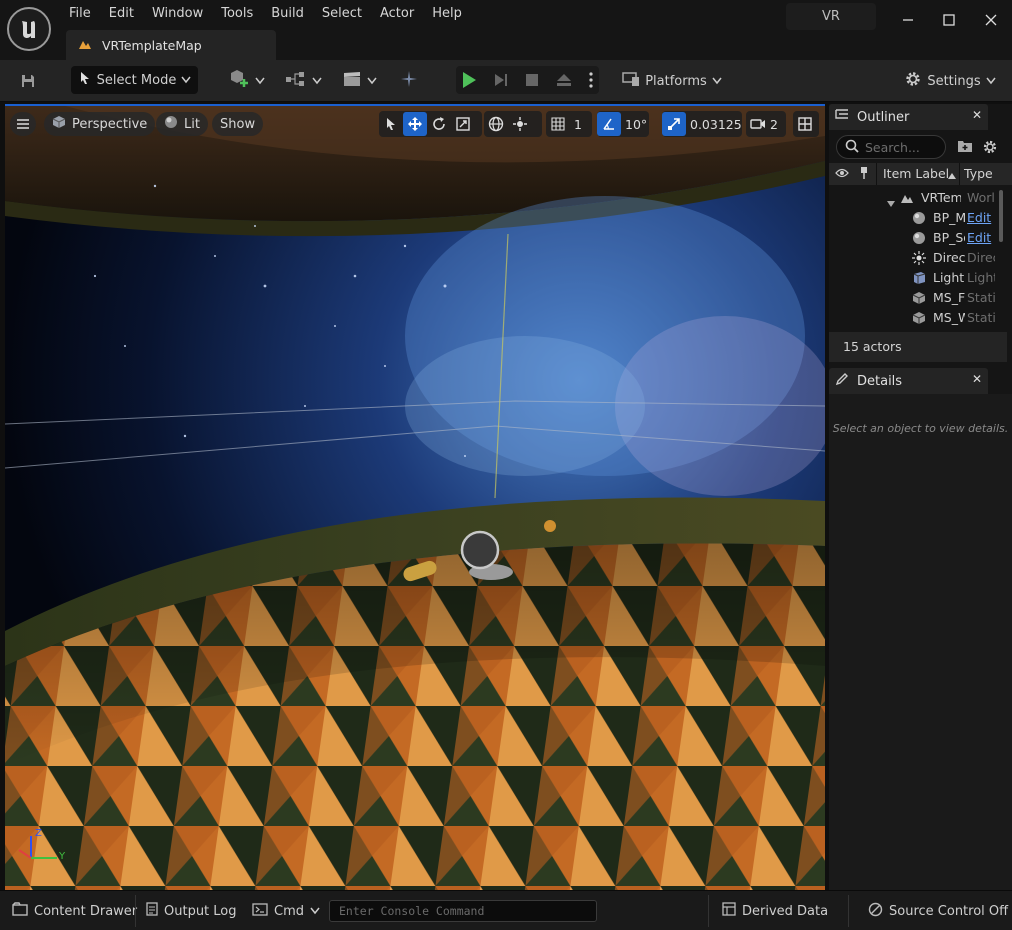  I want to click on cinematics-button, so click(359, 81).